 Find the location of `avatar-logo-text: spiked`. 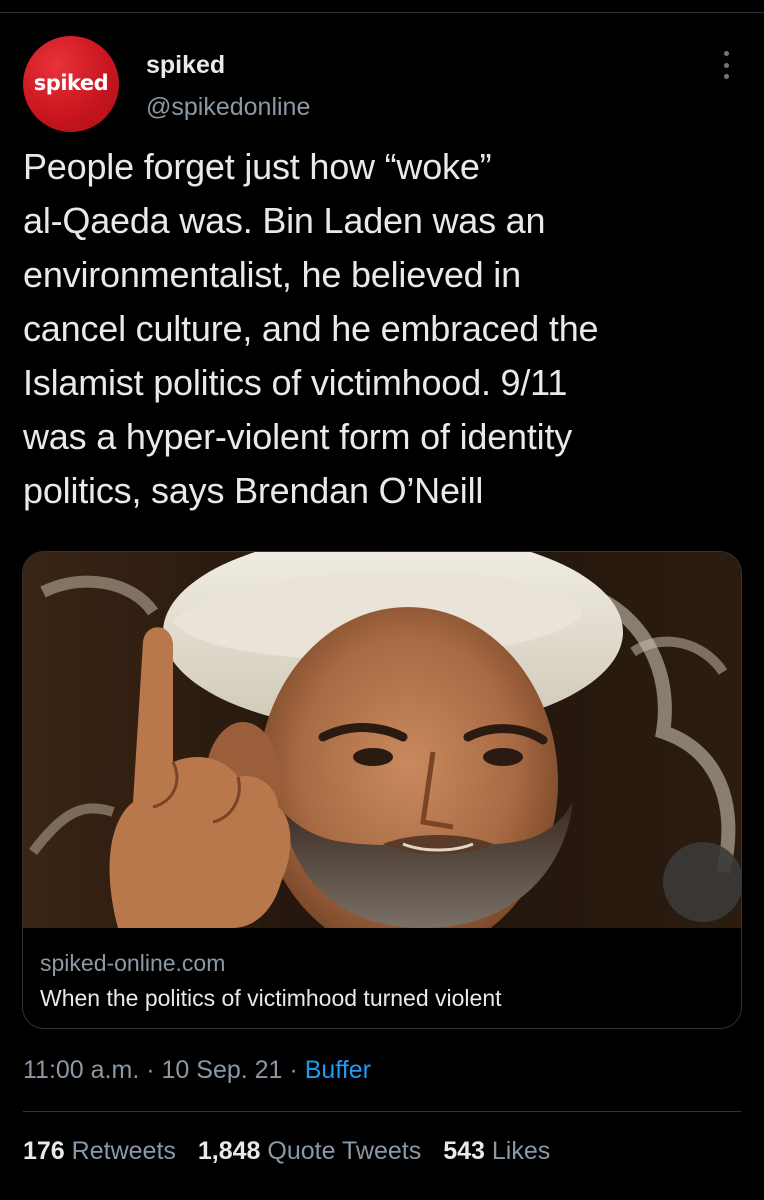

avatar-logo-text: spiked is located at coordinates (71, 83).